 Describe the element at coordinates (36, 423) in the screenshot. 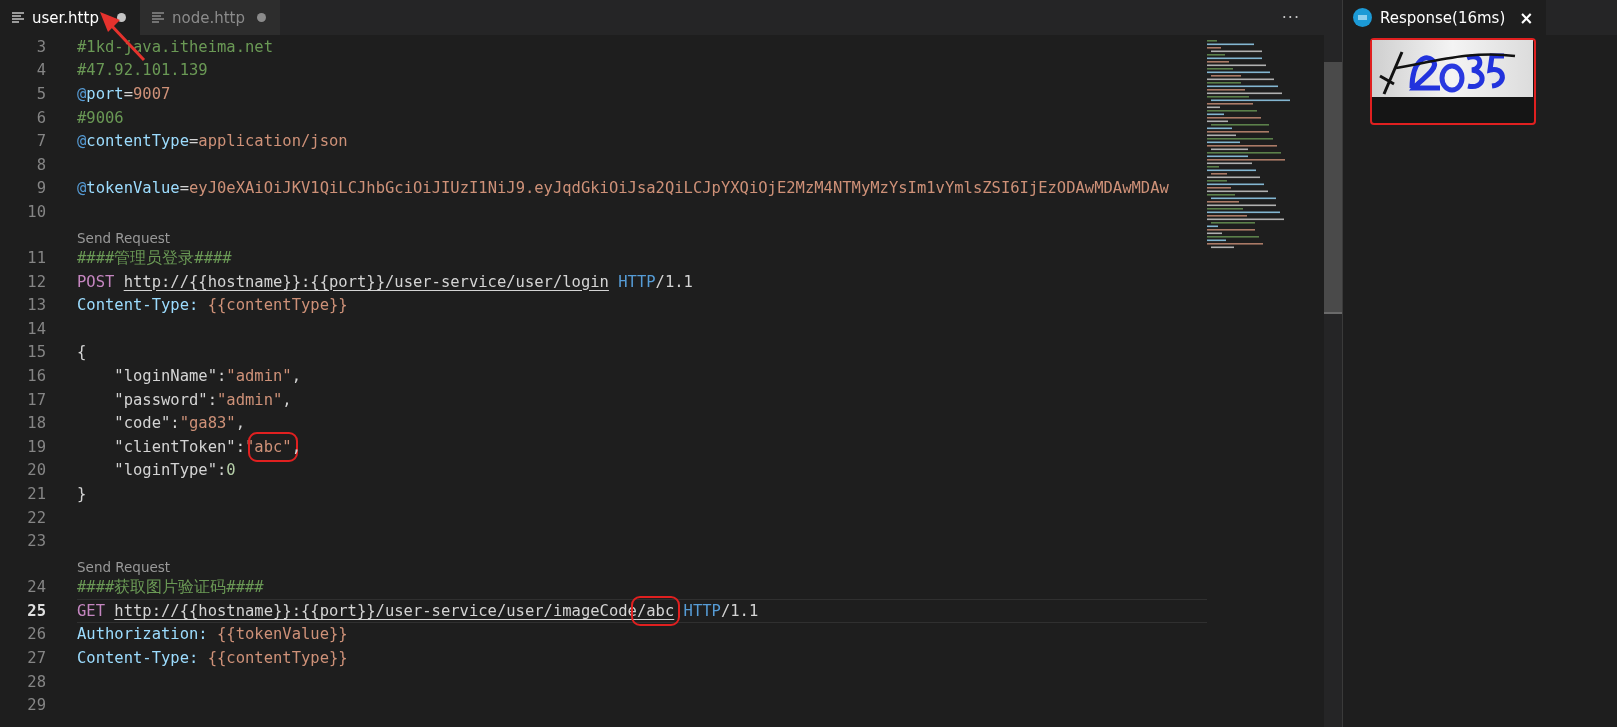

I see `line-number: 18` at that location.